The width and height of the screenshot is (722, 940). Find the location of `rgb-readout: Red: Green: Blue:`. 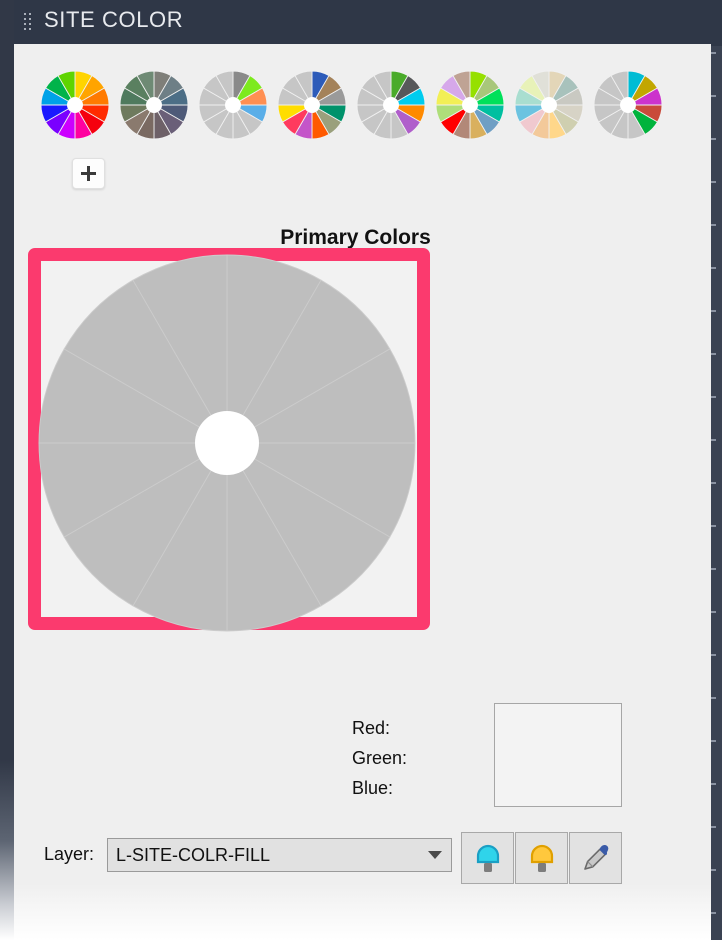

rgb-readout: Red: Green: Blue: is located at coordinates (382, 758).